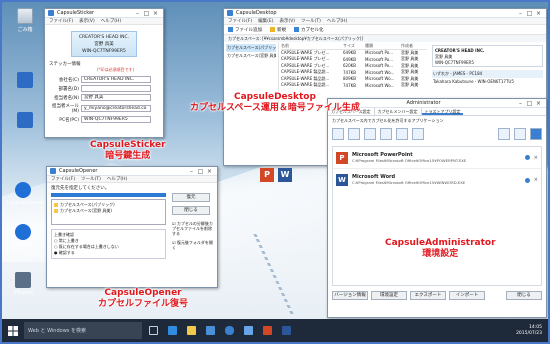  Describe the element at coordinates (191, 197) in the screenshot. I see `restore-button: 復元` at that location.